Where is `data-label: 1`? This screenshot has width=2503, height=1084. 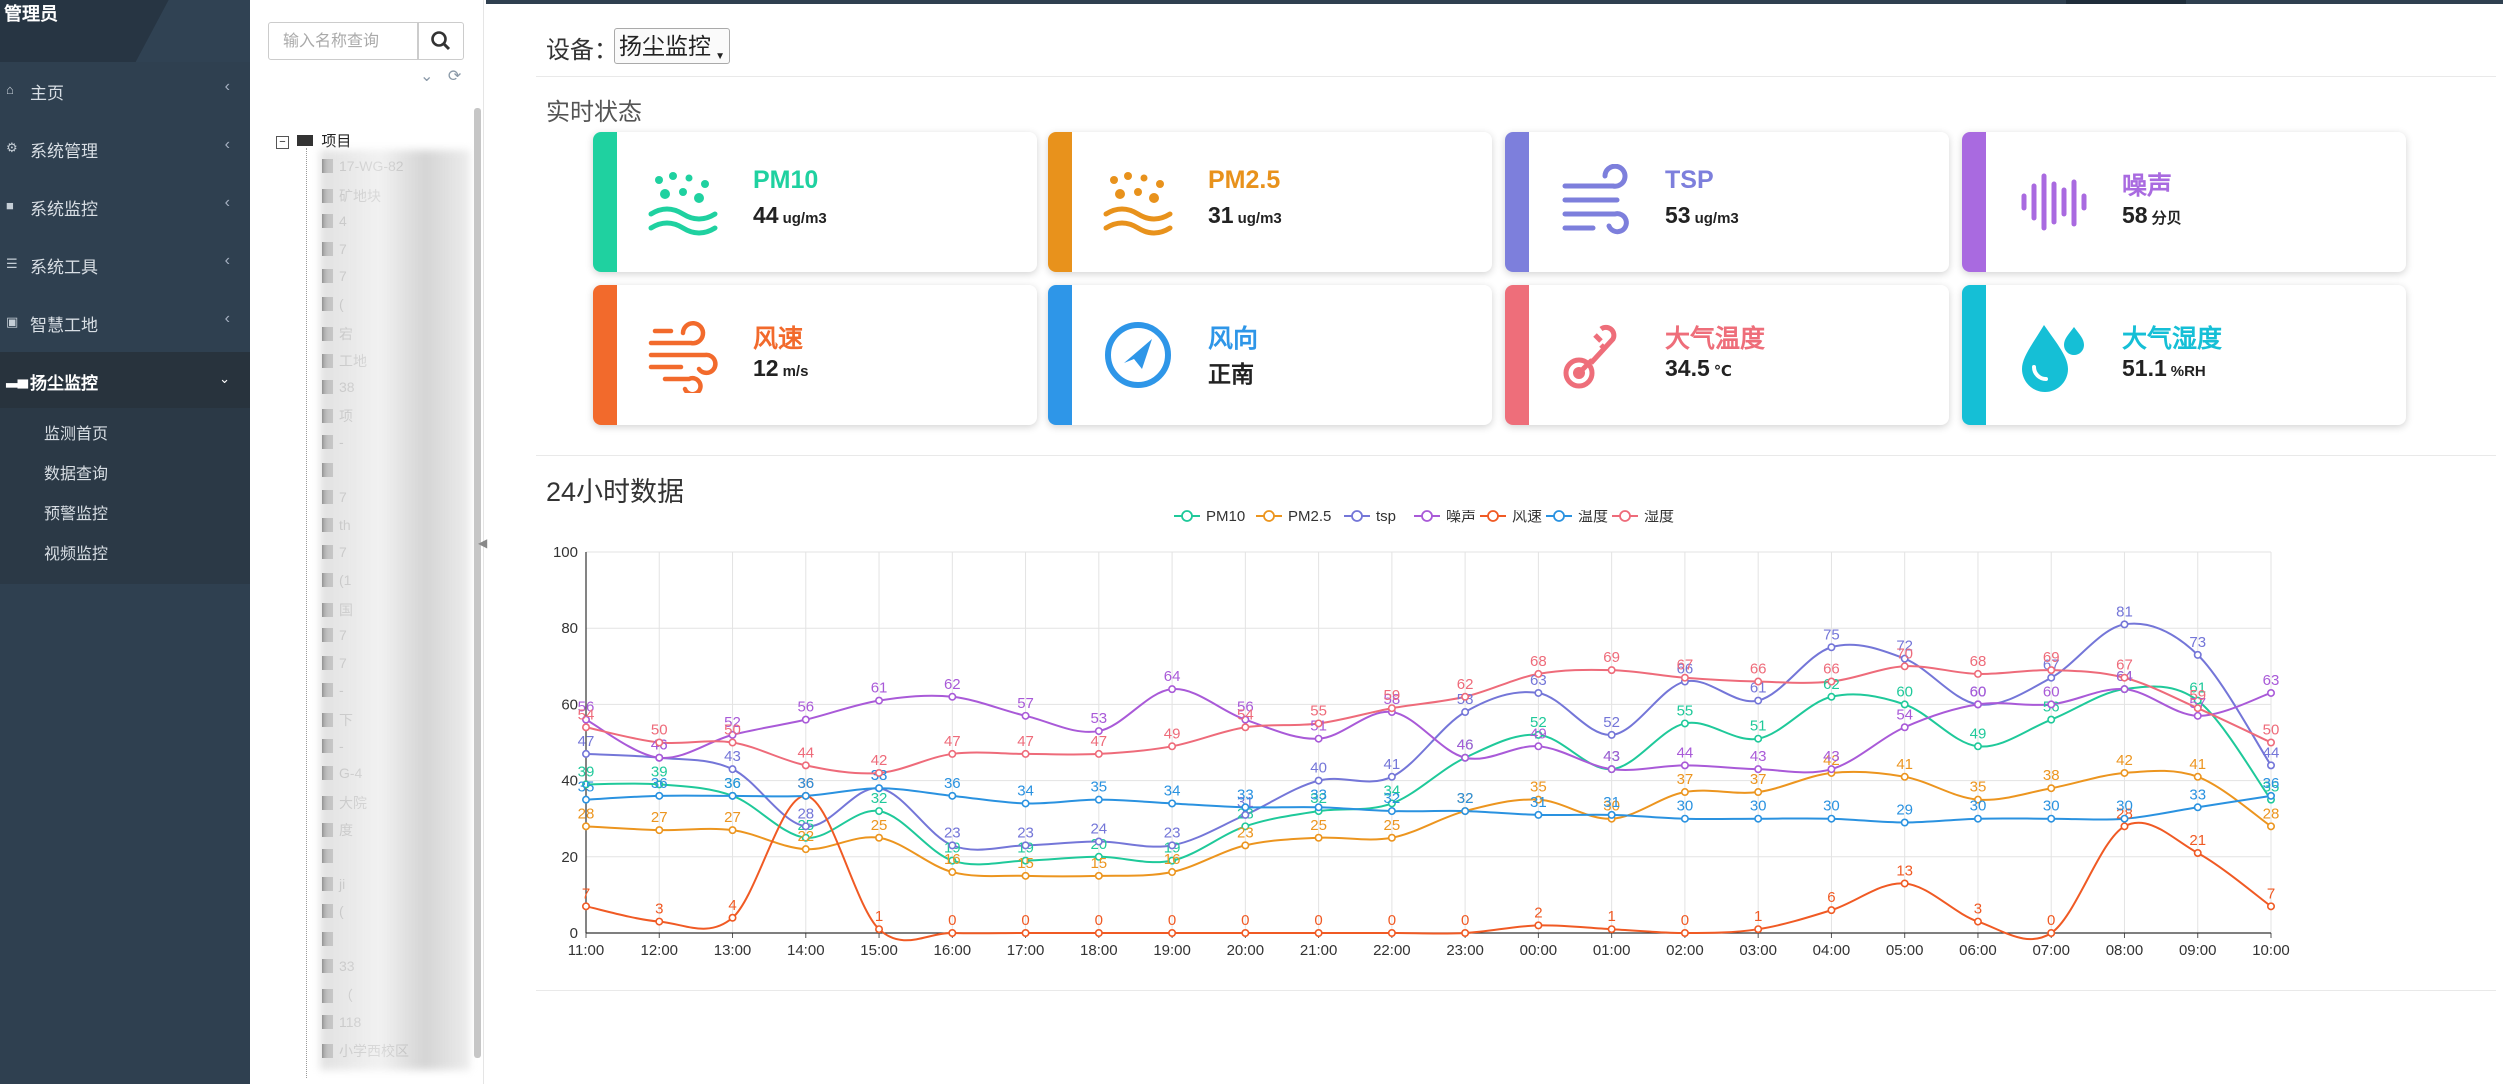 data-label: 1 is located at coordinates (1758, 916).